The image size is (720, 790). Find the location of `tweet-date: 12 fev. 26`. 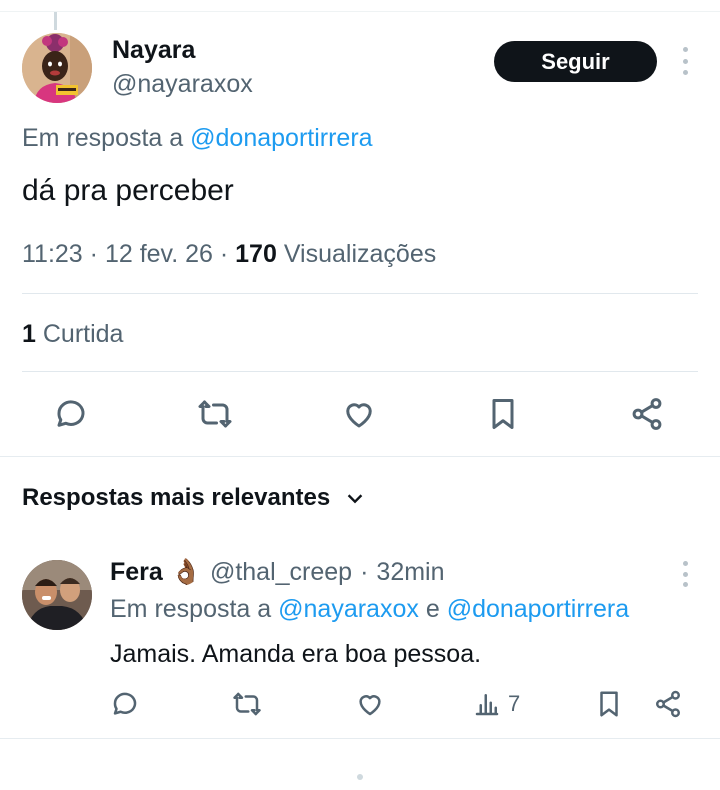

tweet-date: 12 fev. 26 is located at coordinates (159, 254).